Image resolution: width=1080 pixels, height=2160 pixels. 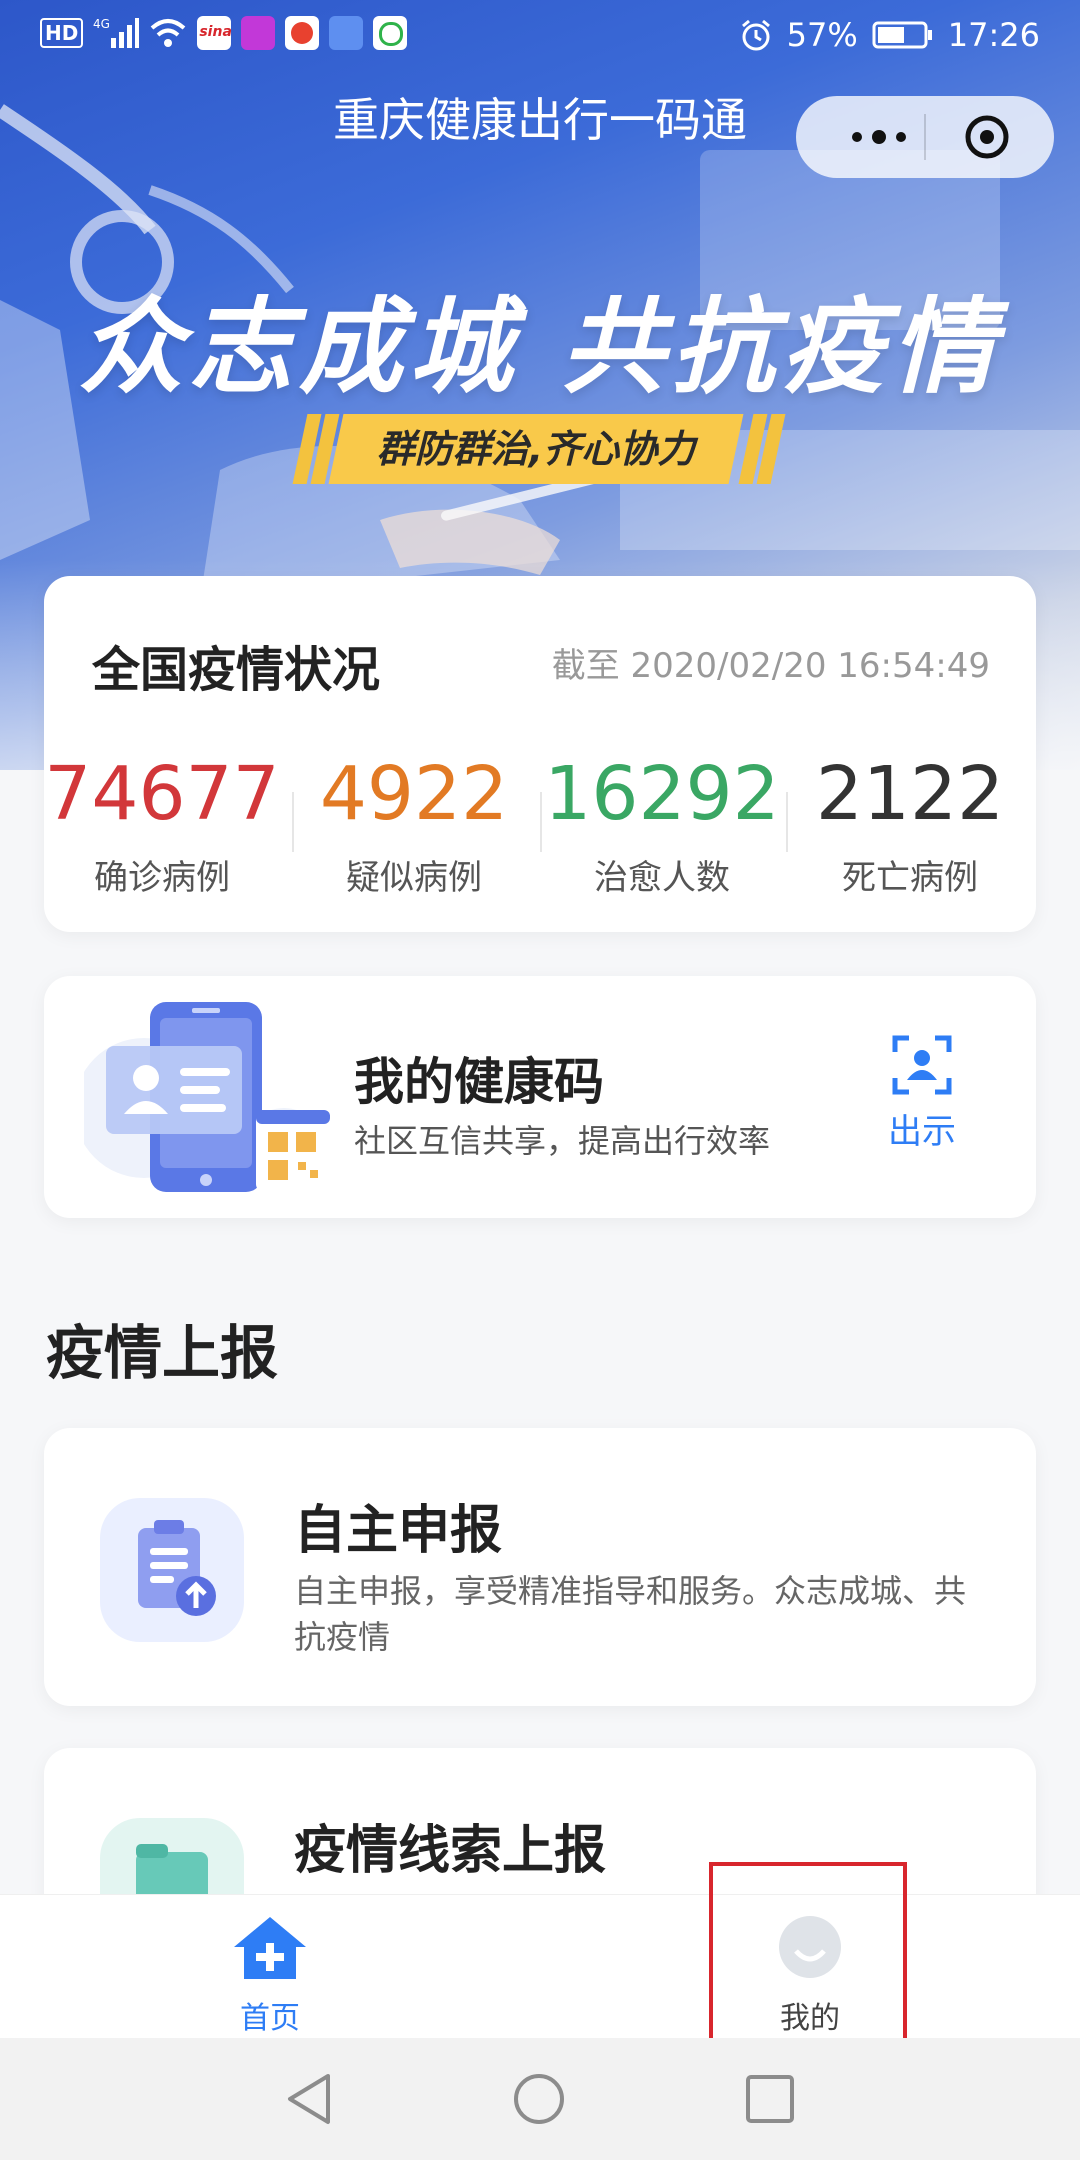 I want to click on health-code-desc: 社区互信共享，提高出行效率, so click(x=562, y=1141).